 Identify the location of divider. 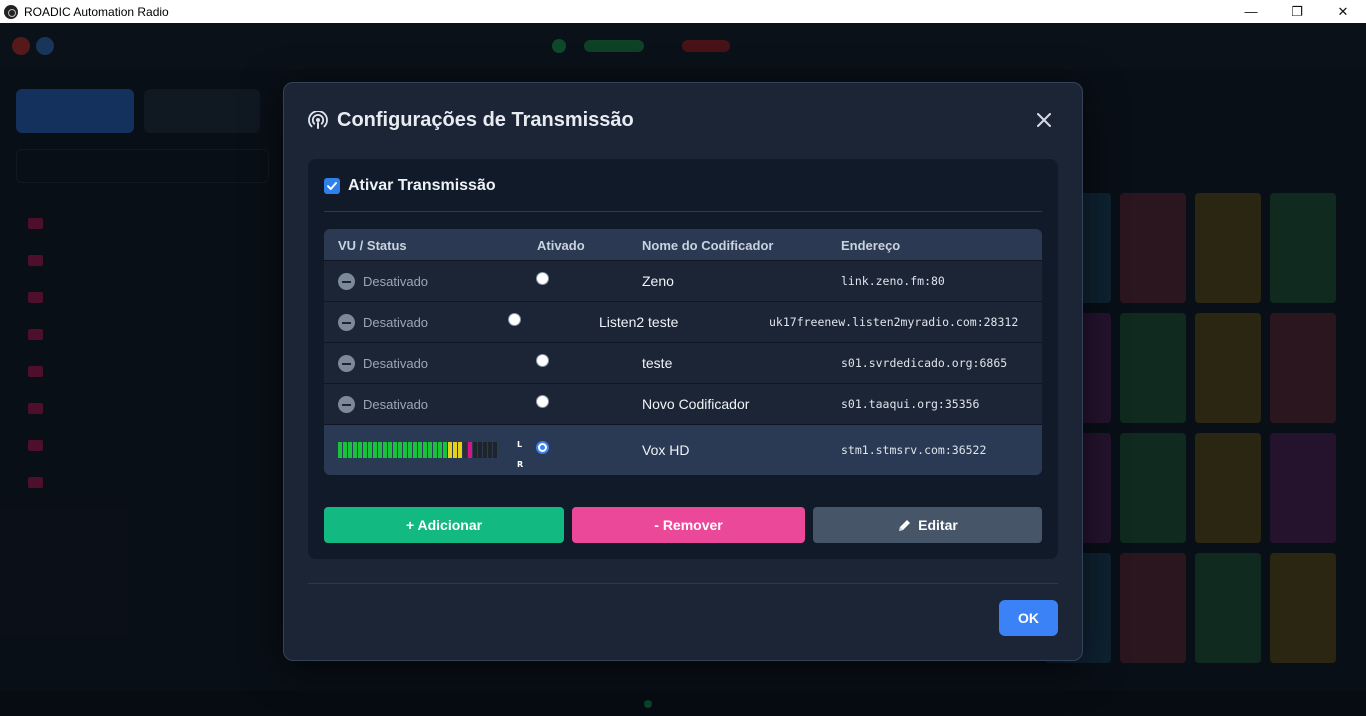
(683, 211).